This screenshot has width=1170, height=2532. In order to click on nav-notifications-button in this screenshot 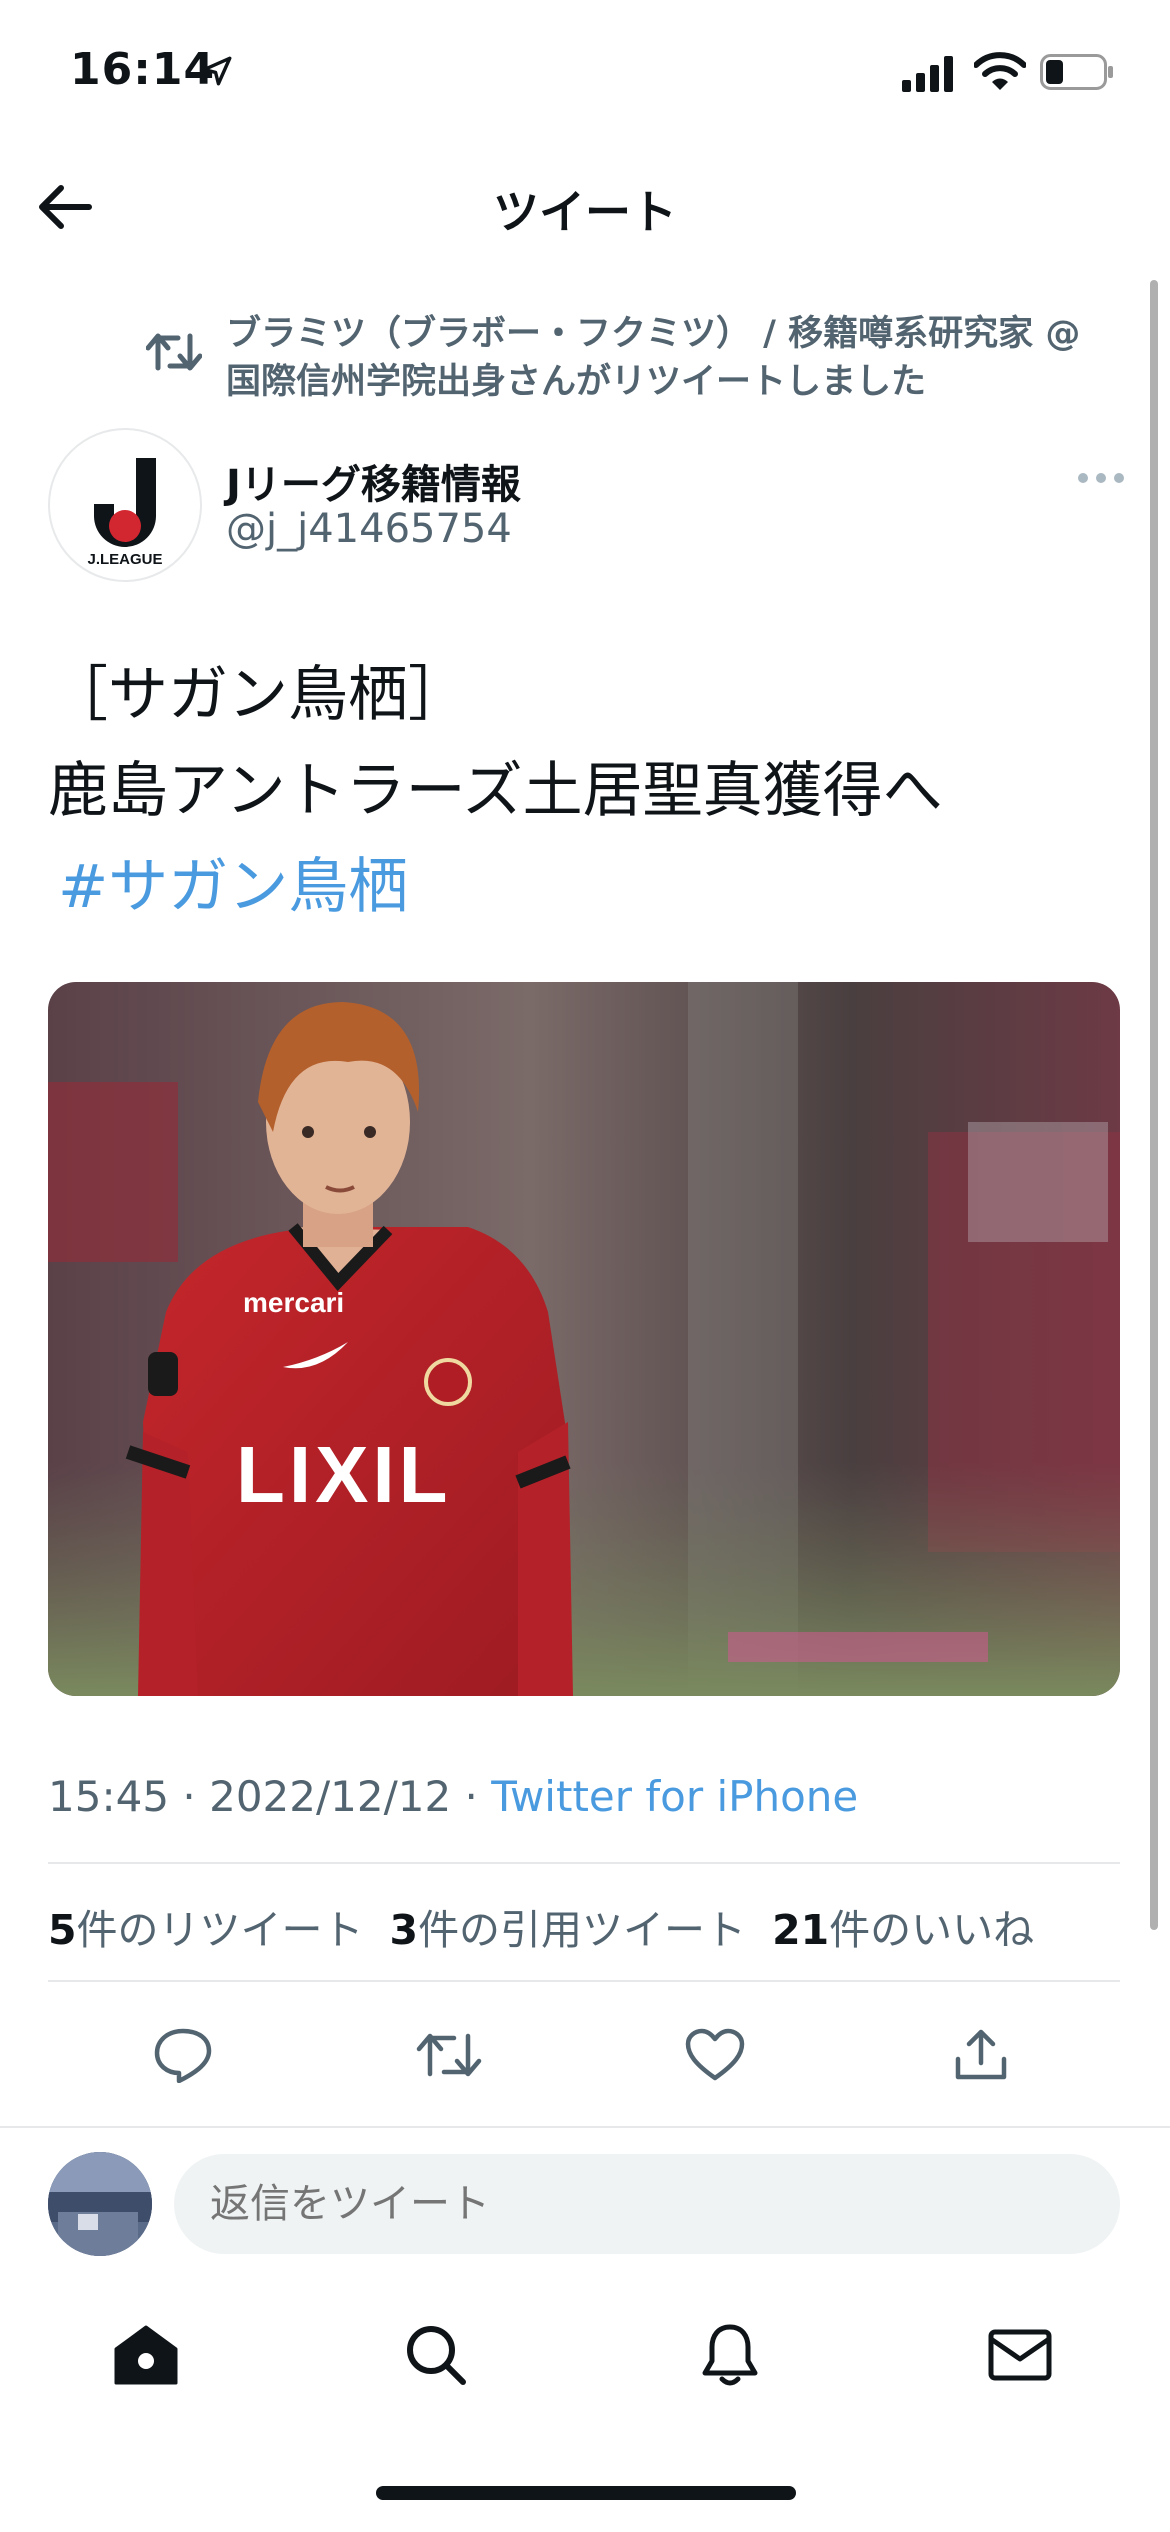, I will do `click(730, 2355)`.